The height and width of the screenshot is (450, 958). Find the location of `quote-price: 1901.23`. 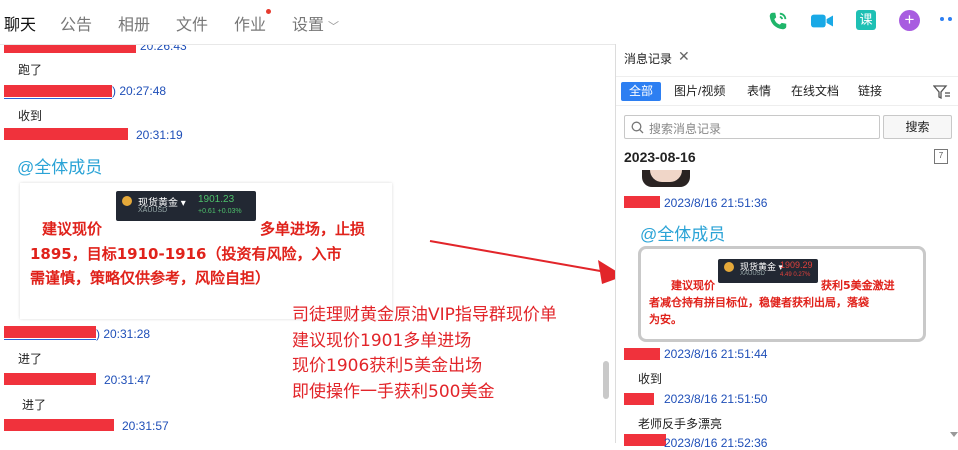

quote-price: 1901.23 is located at coordinates (216, 199).